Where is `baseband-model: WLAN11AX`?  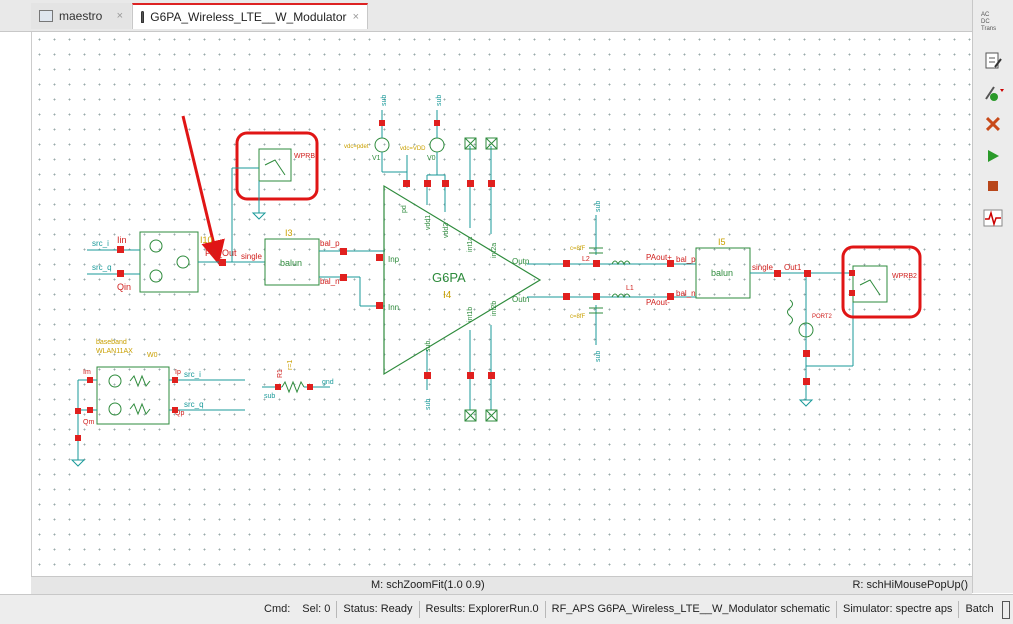
baseband-model: WLAN11AX is located at coordinates (114, 351).